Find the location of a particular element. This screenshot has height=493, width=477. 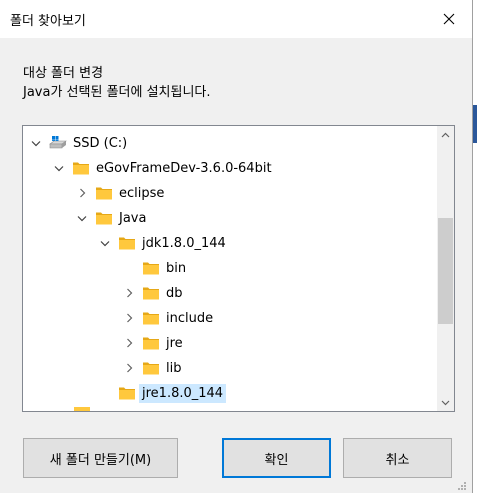

title-bar: 폴더 찾아보기 is located at coordinates (236, 19).